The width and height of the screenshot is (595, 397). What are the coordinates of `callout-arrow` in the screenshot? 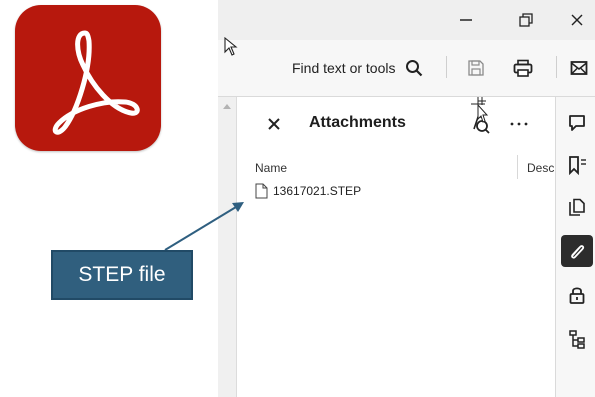 It's located at (204, 226).